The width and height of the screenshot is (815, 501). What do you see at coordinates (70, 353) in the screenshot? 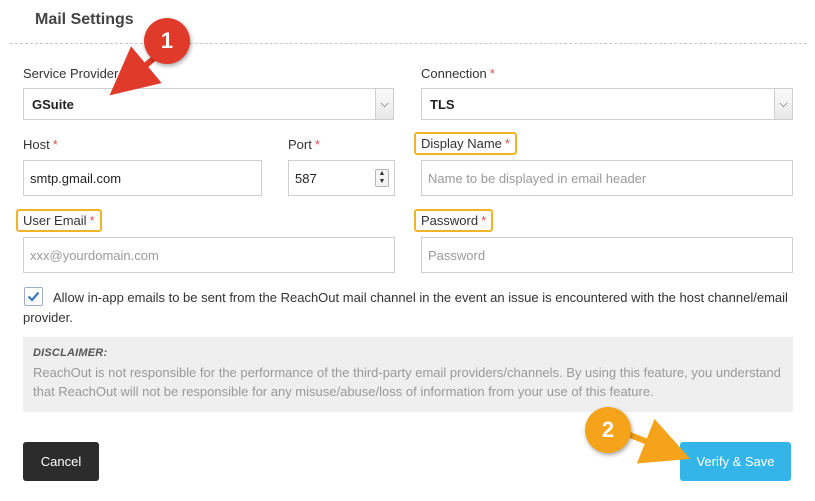
I see `disclaimer-title: DISCLAIMER:` at bounding box center [70, 353].